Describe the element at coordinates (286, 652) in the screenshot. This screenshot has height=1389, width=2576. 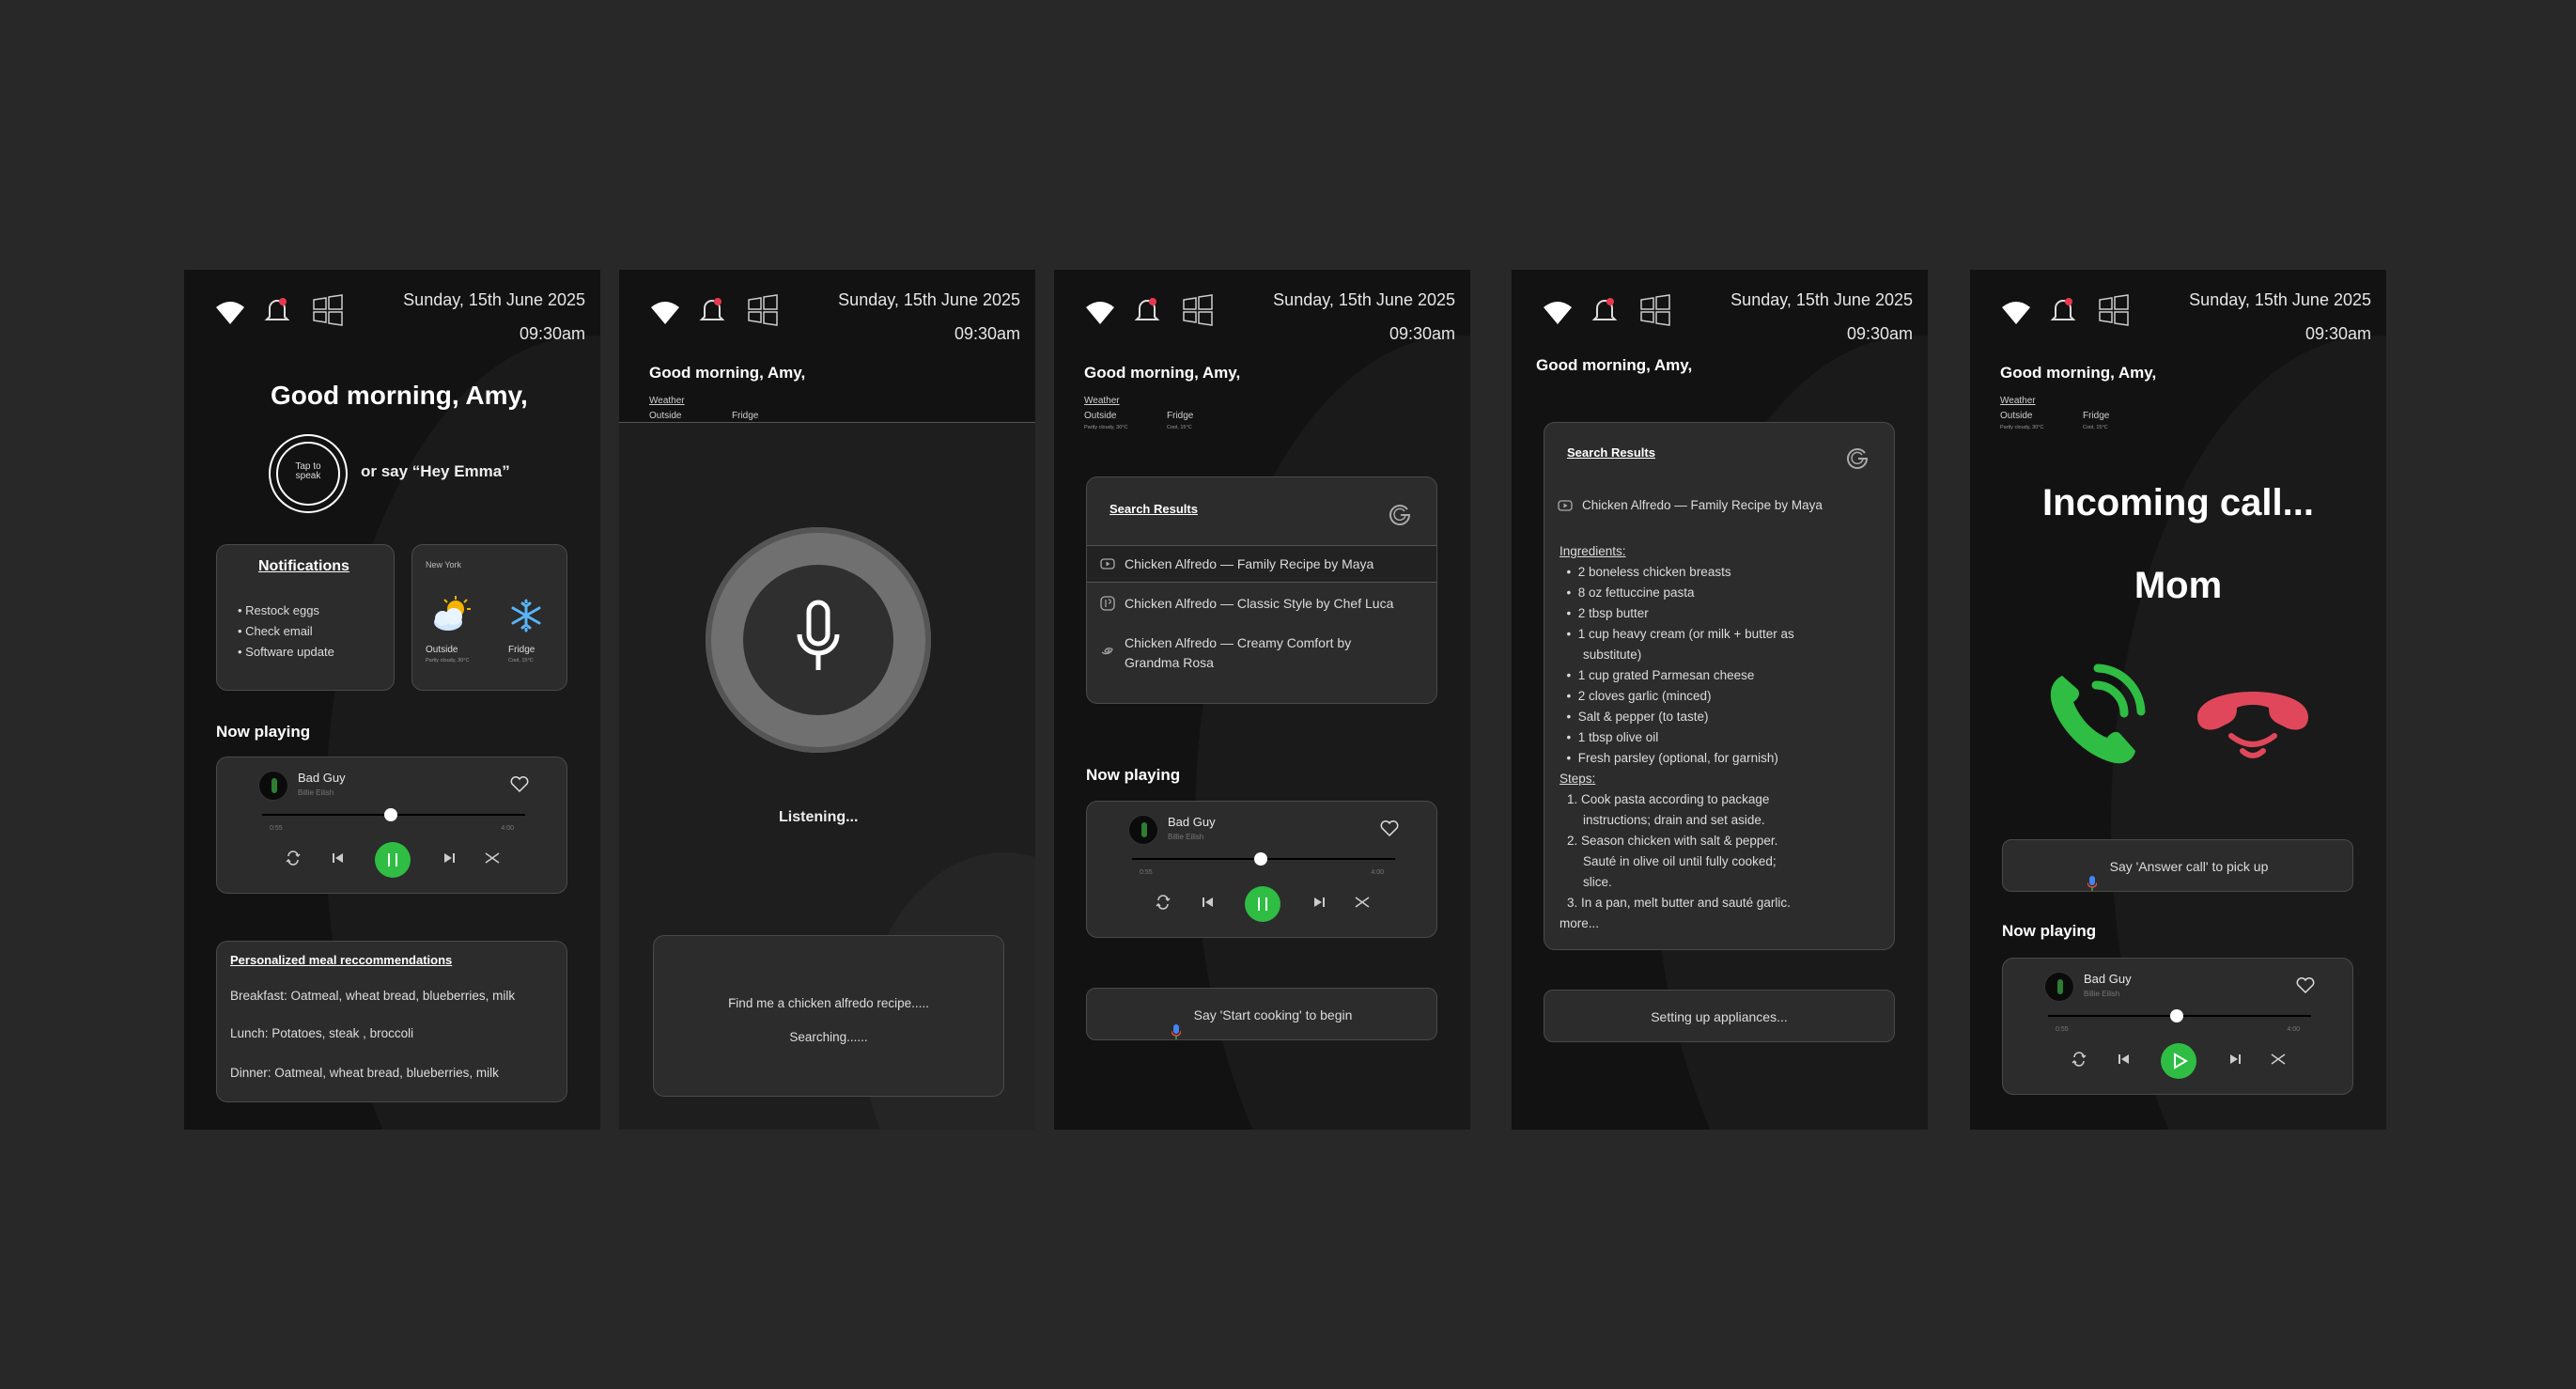
I see `notification-item: • Software update` at that location.